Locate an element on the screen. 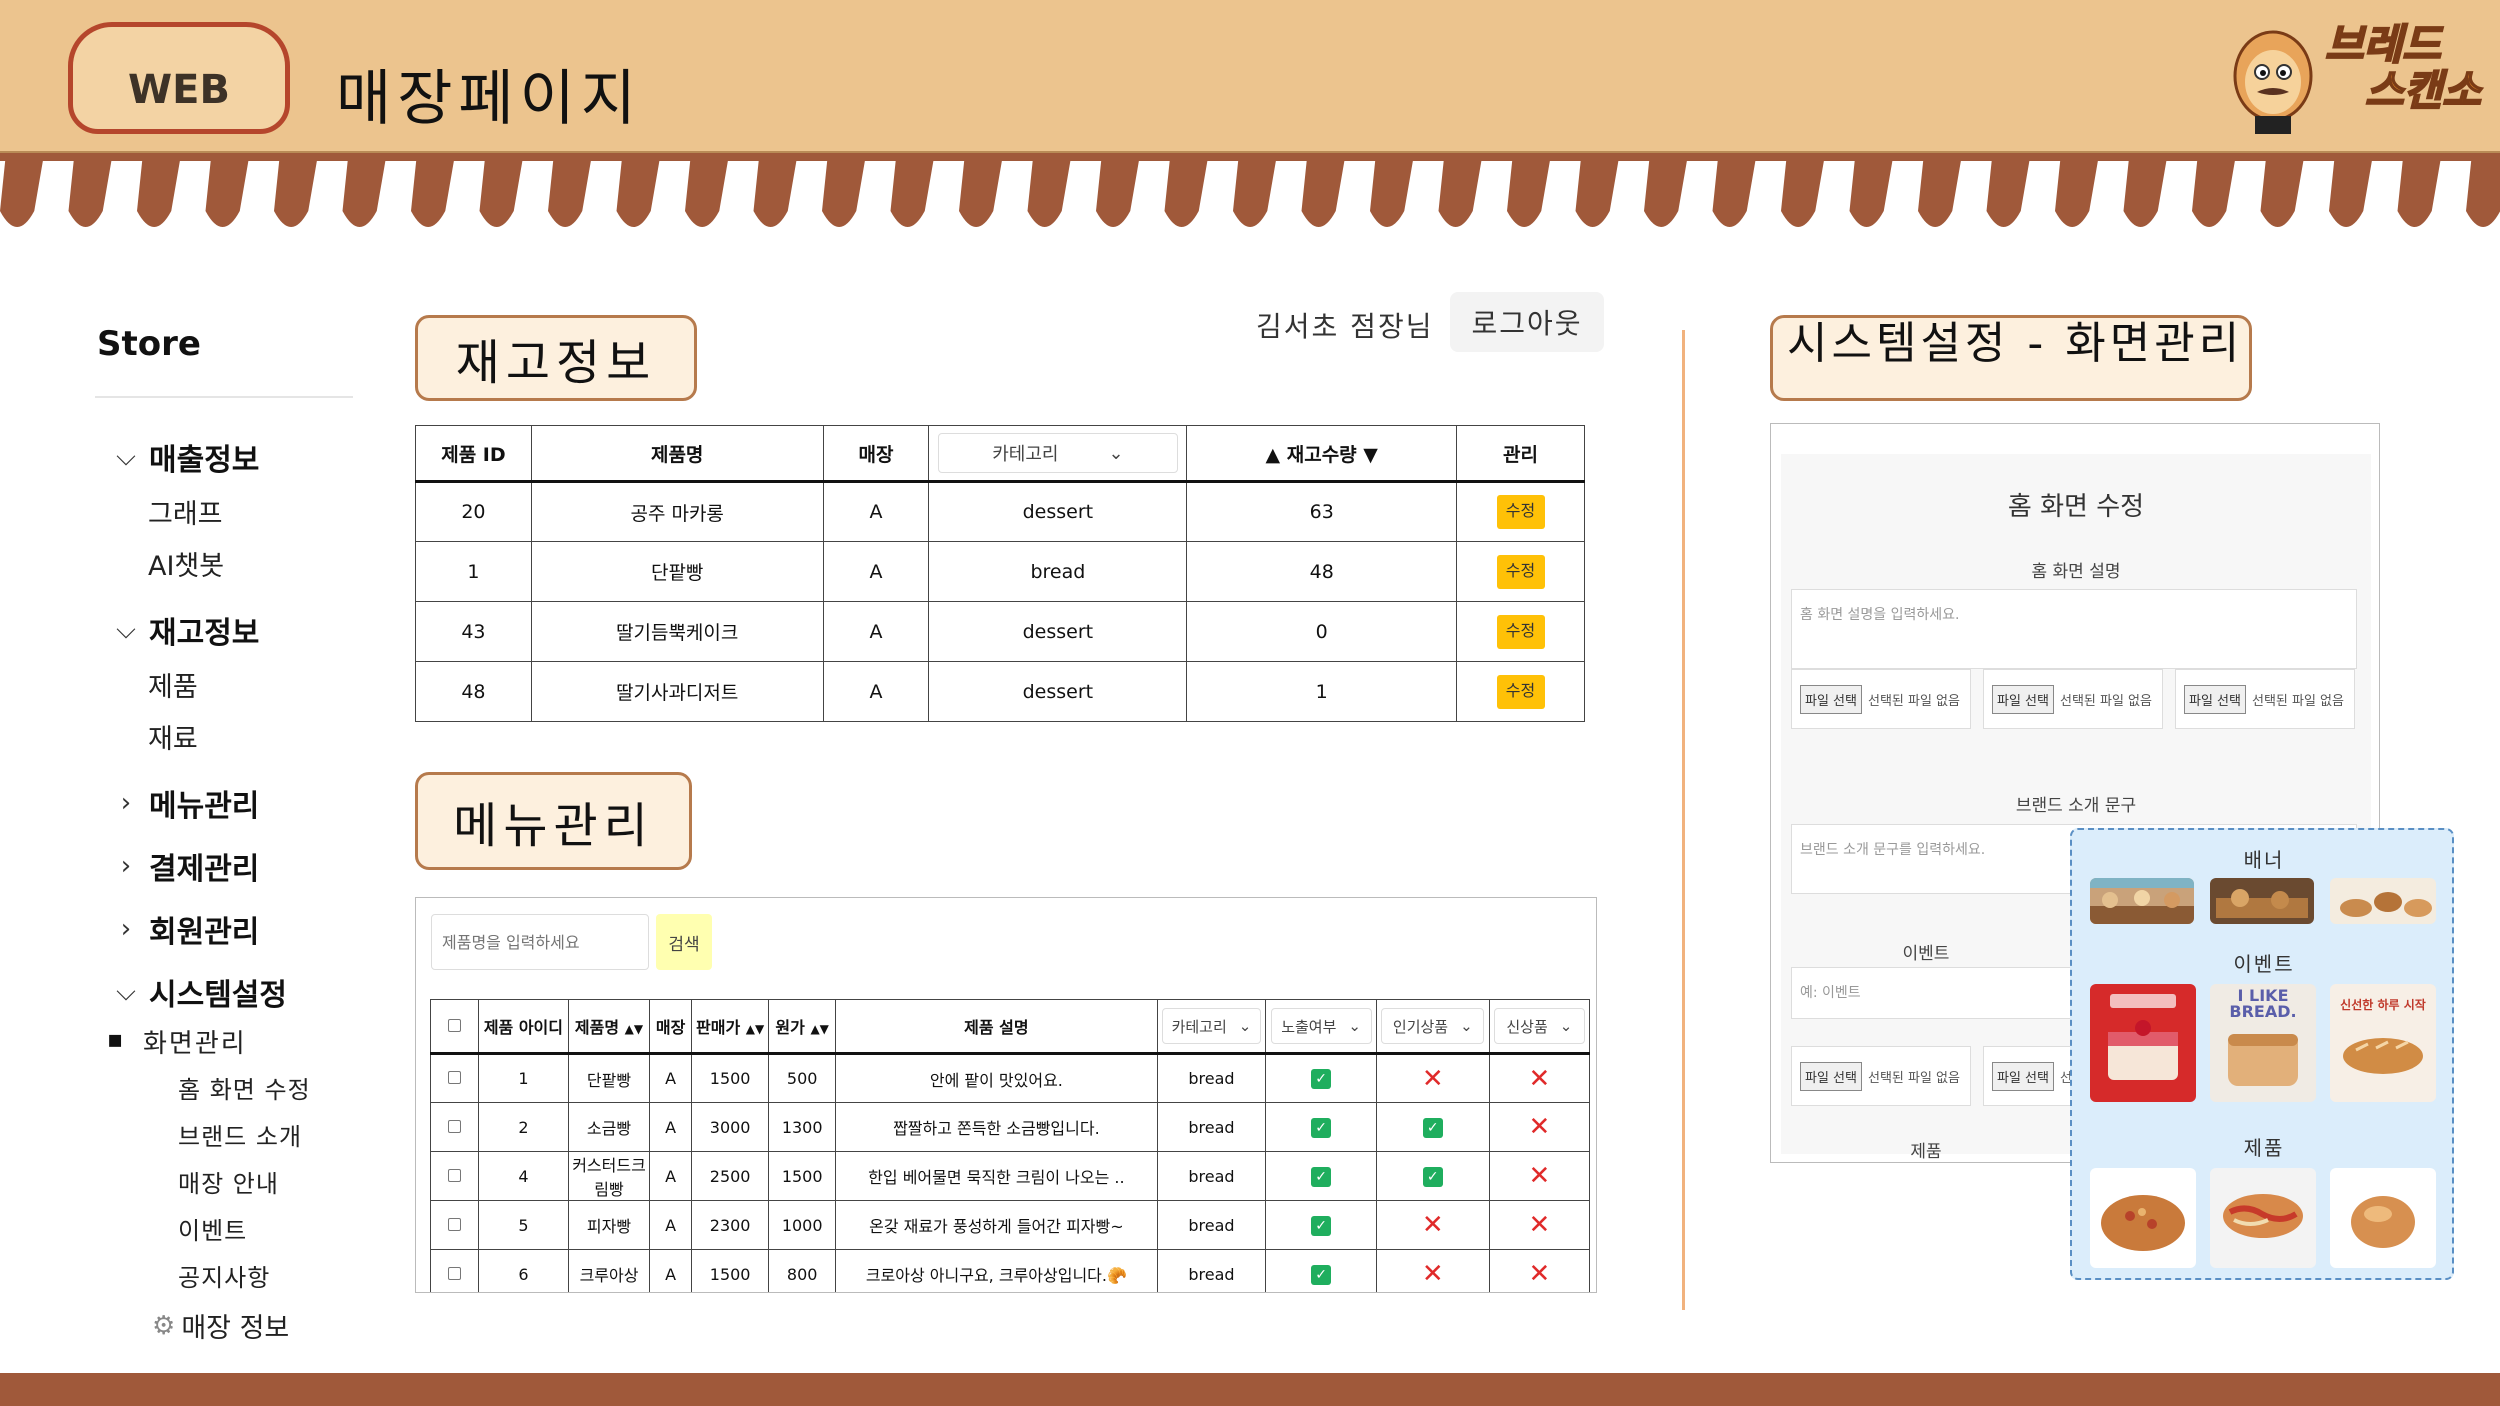 The image size is (2500, 1406). sidebar-item-members: › 회원관리 is located at coordinates (186, 929).